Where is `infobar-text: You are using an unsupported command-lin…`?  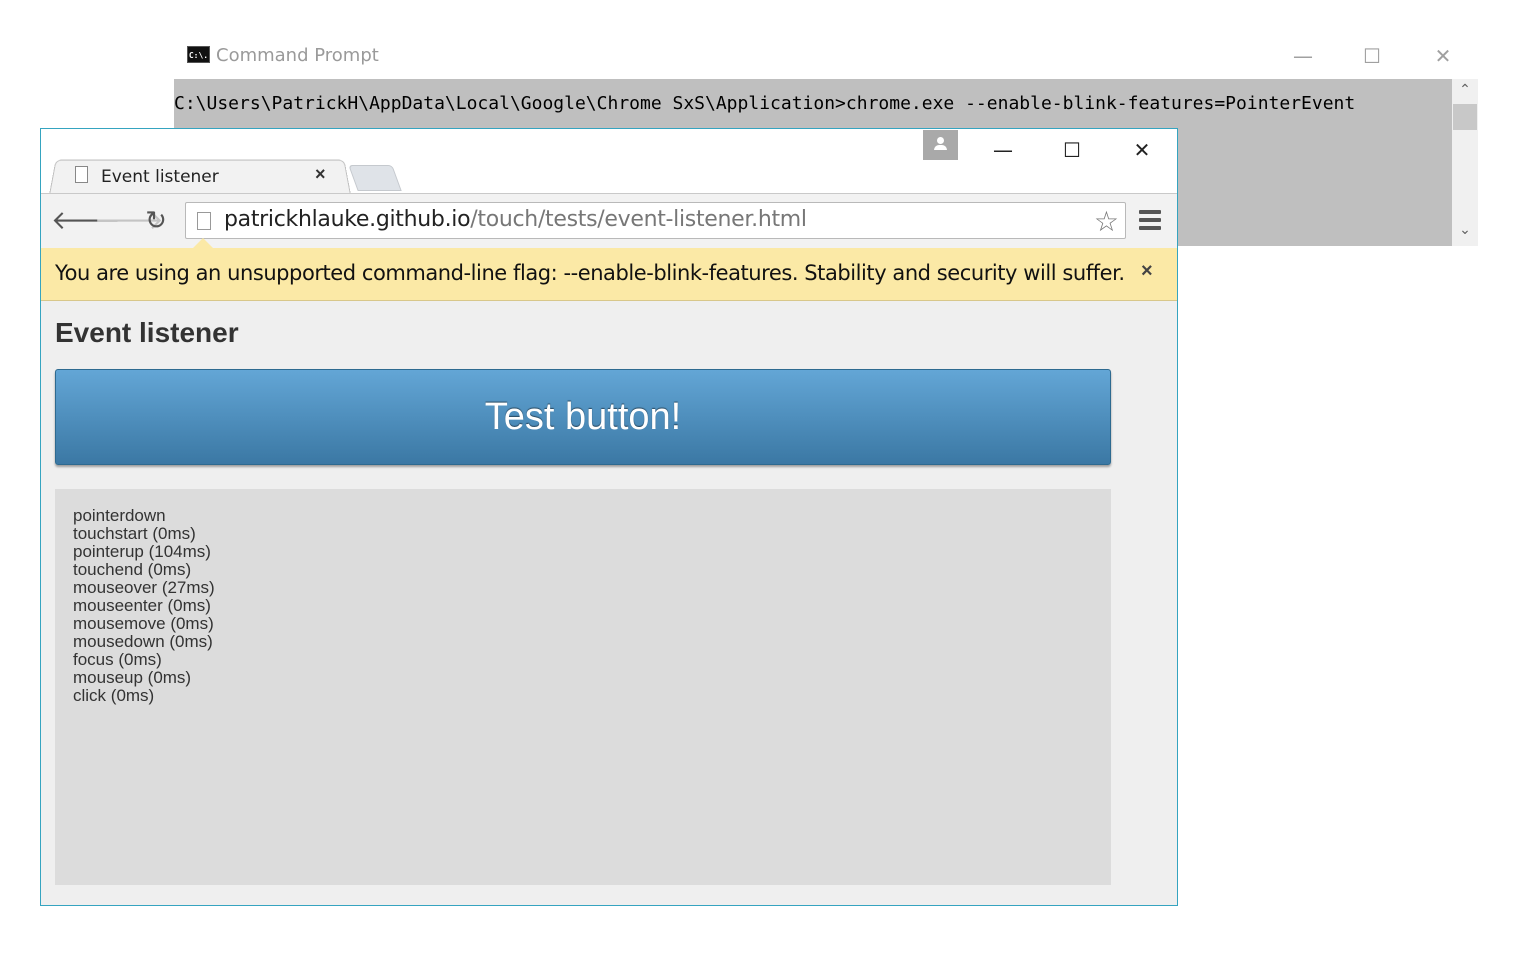 infobar-text: You are using an unsupported command-lin… is located at coordinates (590, 273).